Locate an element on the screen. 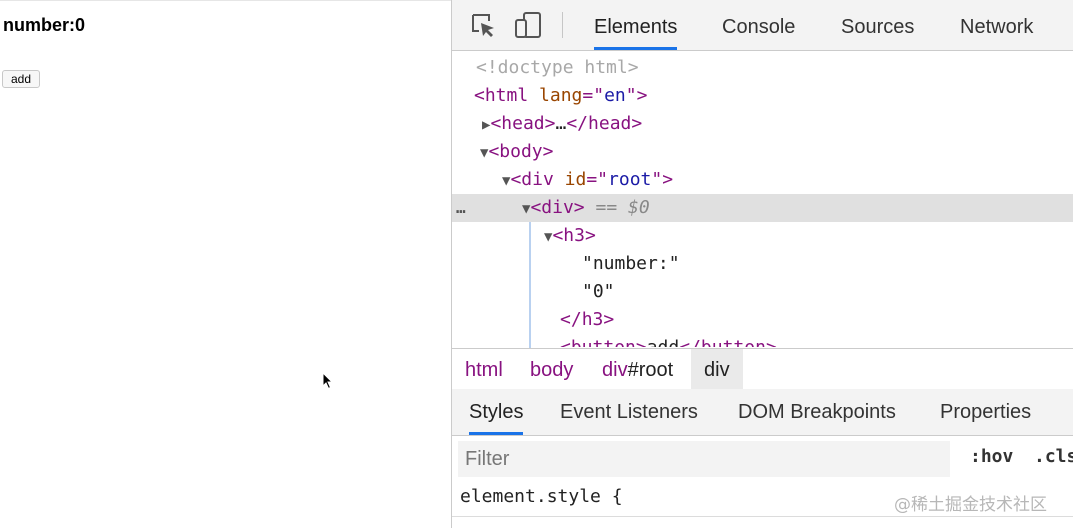  styles-filter-input is located at coordinates (704, 459).